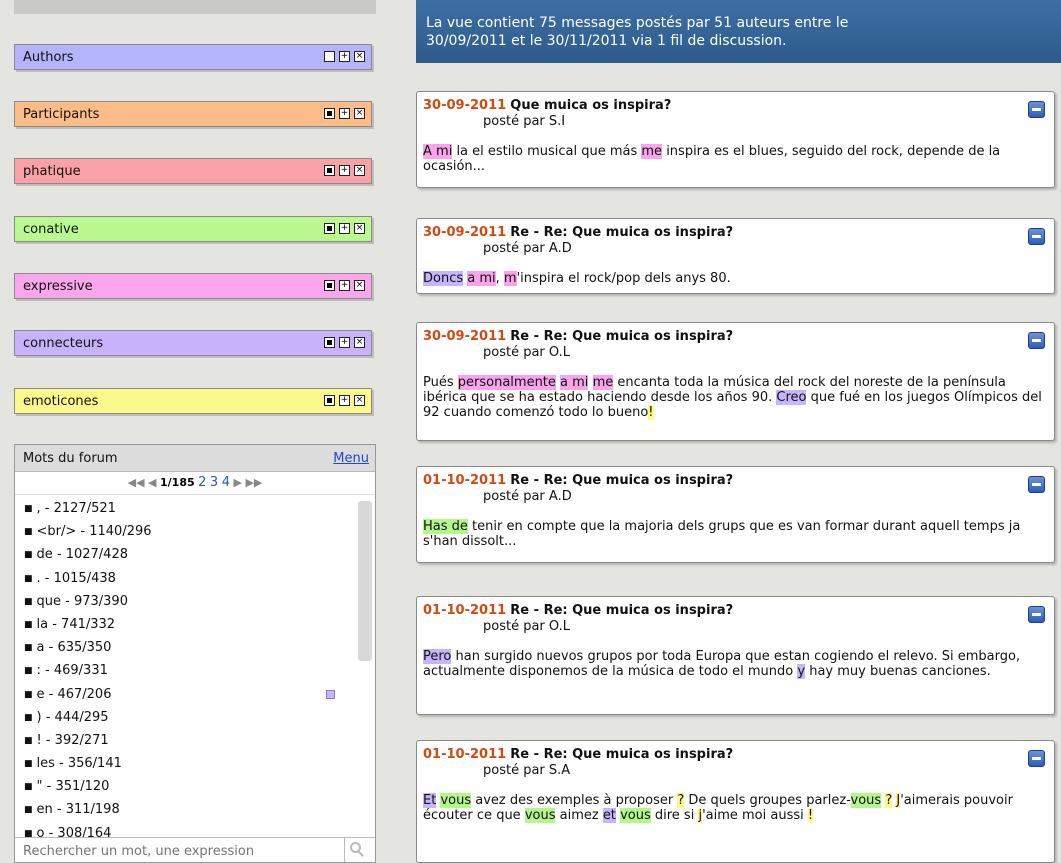 The width and height of the screenshot is (1061, 863). I want to click on word-list-item: ■ " - 351/120, so click(185, 786).